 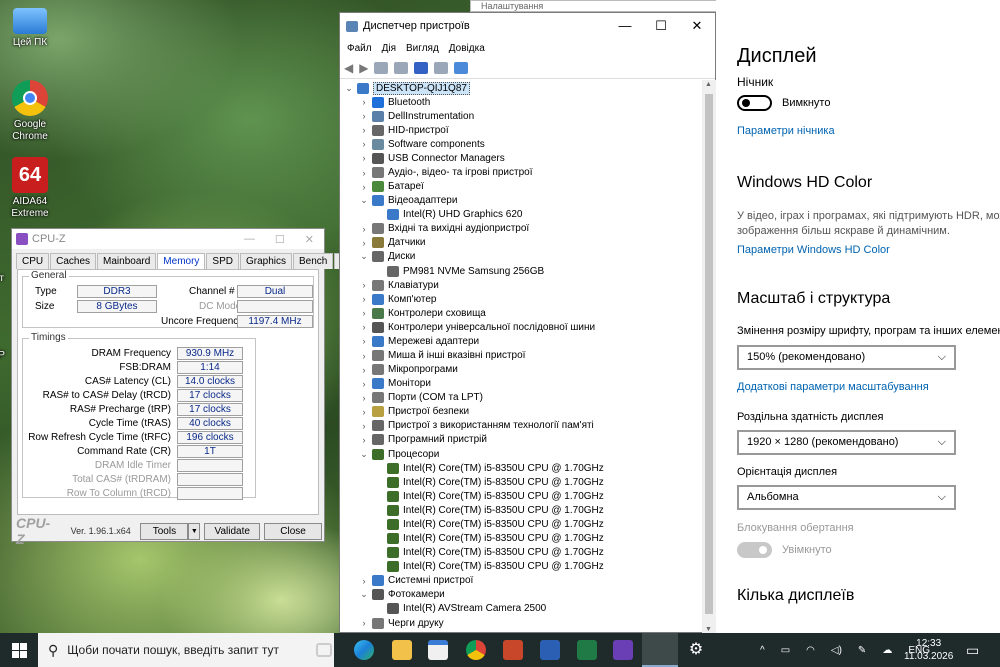 What do you see at coordinates (30, 188) in the screenshot?
I see `aida64-shortcut: 64 AIDA64 Extreme` at bounding box center [30, 188].